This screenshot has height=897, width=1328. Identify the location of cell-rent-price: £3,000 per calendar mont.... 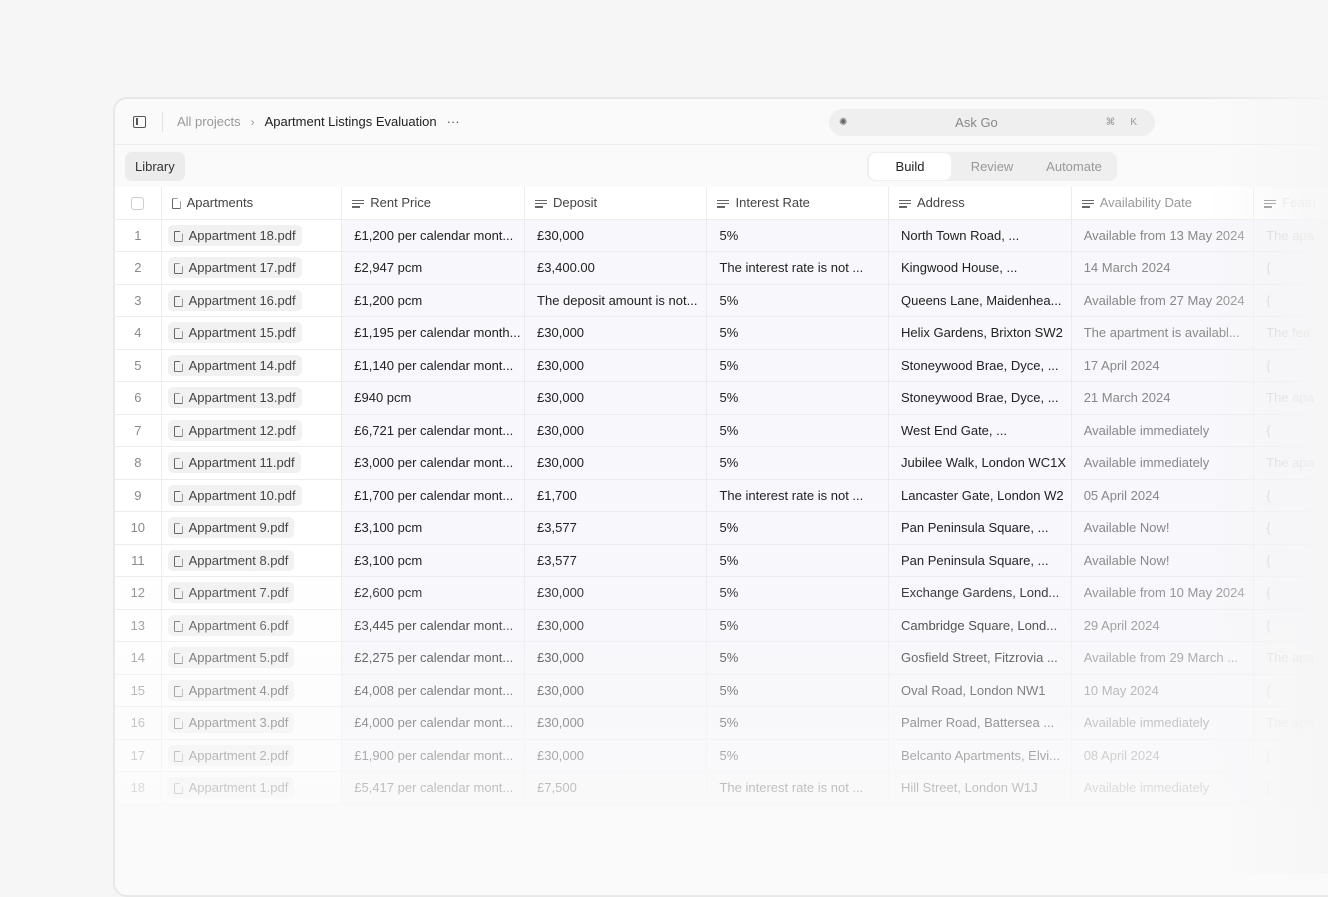
(433, 463).